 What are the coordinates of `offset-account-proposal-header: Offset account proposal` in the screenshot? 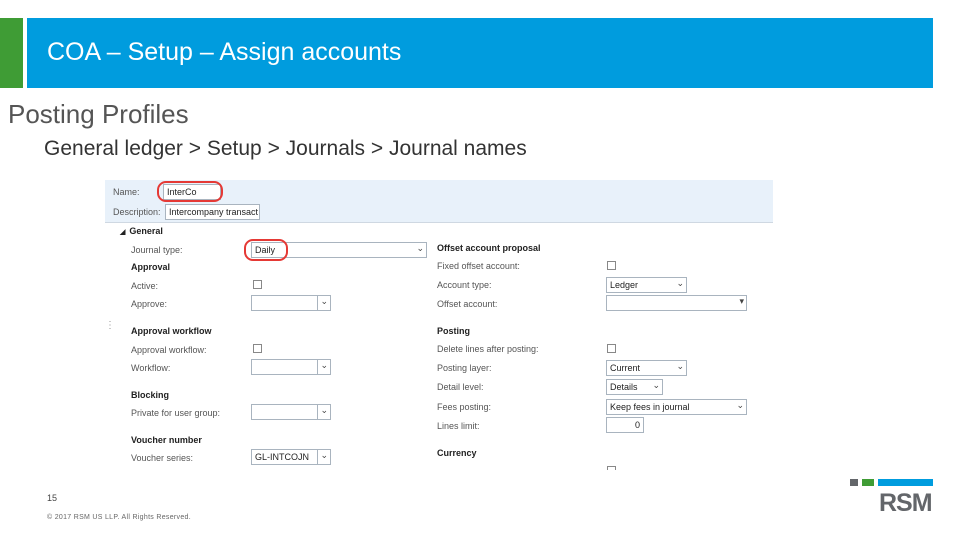 It's located at (489, 248).